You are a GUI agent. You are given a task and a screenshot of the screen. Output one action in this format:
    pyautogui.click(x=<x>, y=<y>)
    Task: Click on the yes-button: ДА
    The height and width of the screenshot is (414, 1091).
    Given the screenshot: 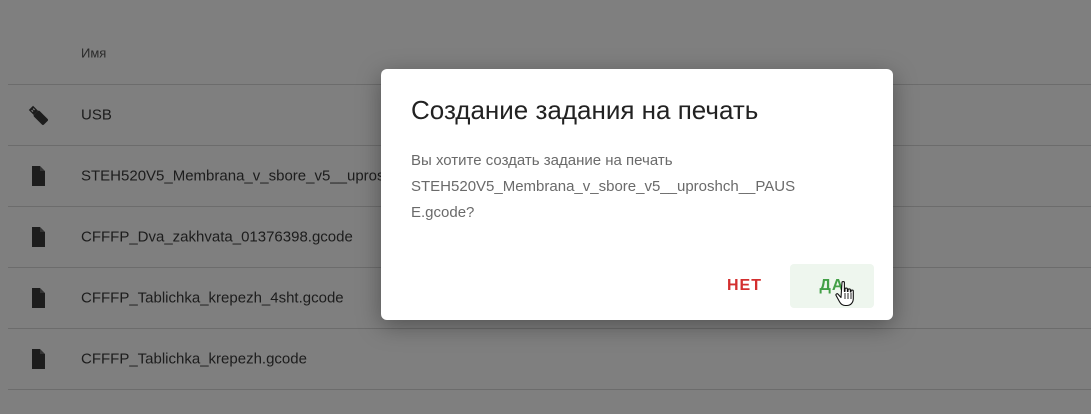 What is the action you would take?
    pyautogui.click(x=832, y=286)
    